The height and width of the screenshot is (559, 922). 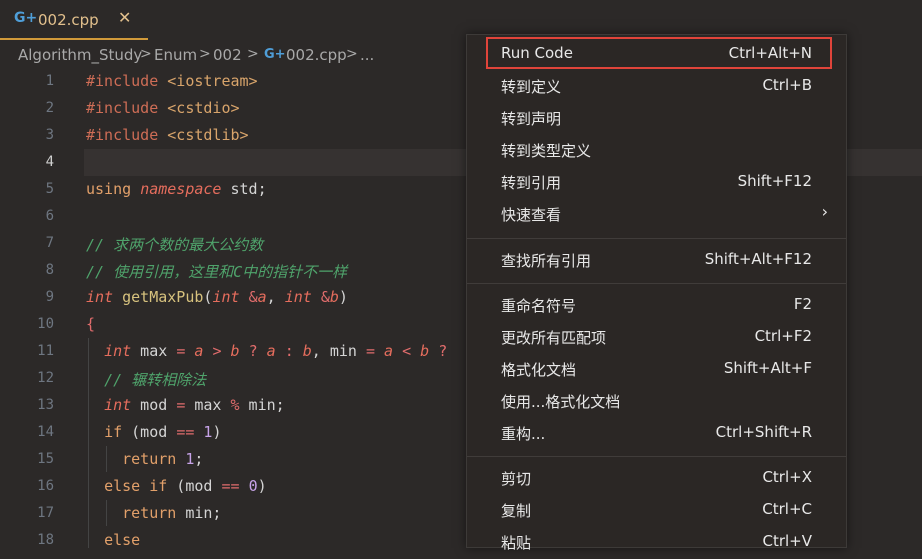 What do you see at coordinates (49, 162) in the screenshot?
I see `line-number: 4` at bounding box center [49, 162].